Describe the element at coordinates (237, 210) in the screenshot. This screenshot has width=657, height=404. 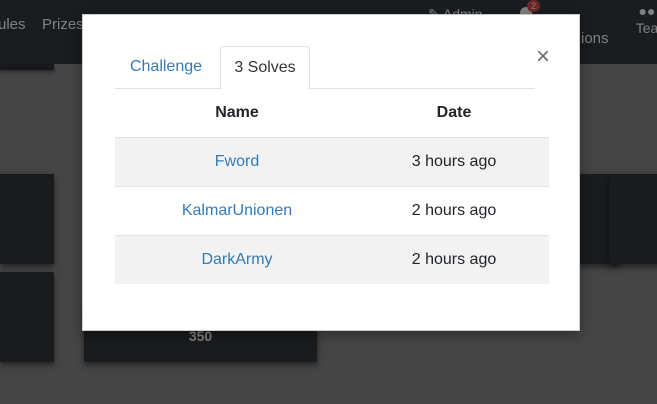
I see `team-name-link: KalmarUnionen` at that location.